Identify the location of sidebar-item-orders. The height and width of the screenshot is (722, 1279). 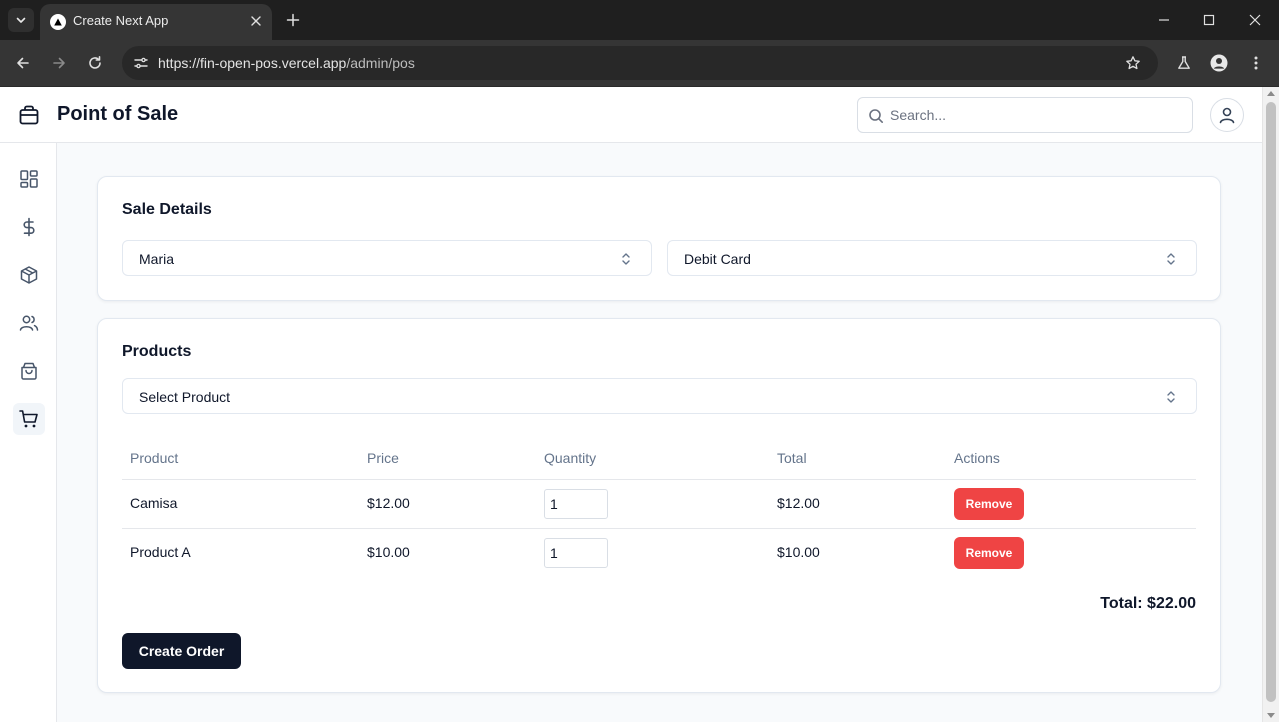
(29, 371).